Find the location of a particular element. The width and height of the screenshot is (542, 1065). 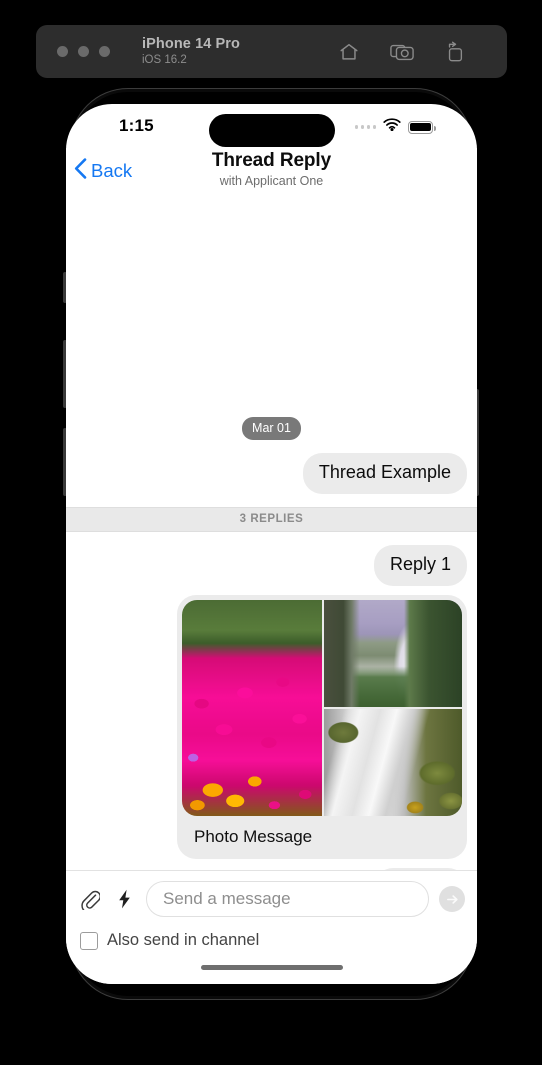

message-bubble-reply-1: Reply 1 is located at coordinates (420, 565).